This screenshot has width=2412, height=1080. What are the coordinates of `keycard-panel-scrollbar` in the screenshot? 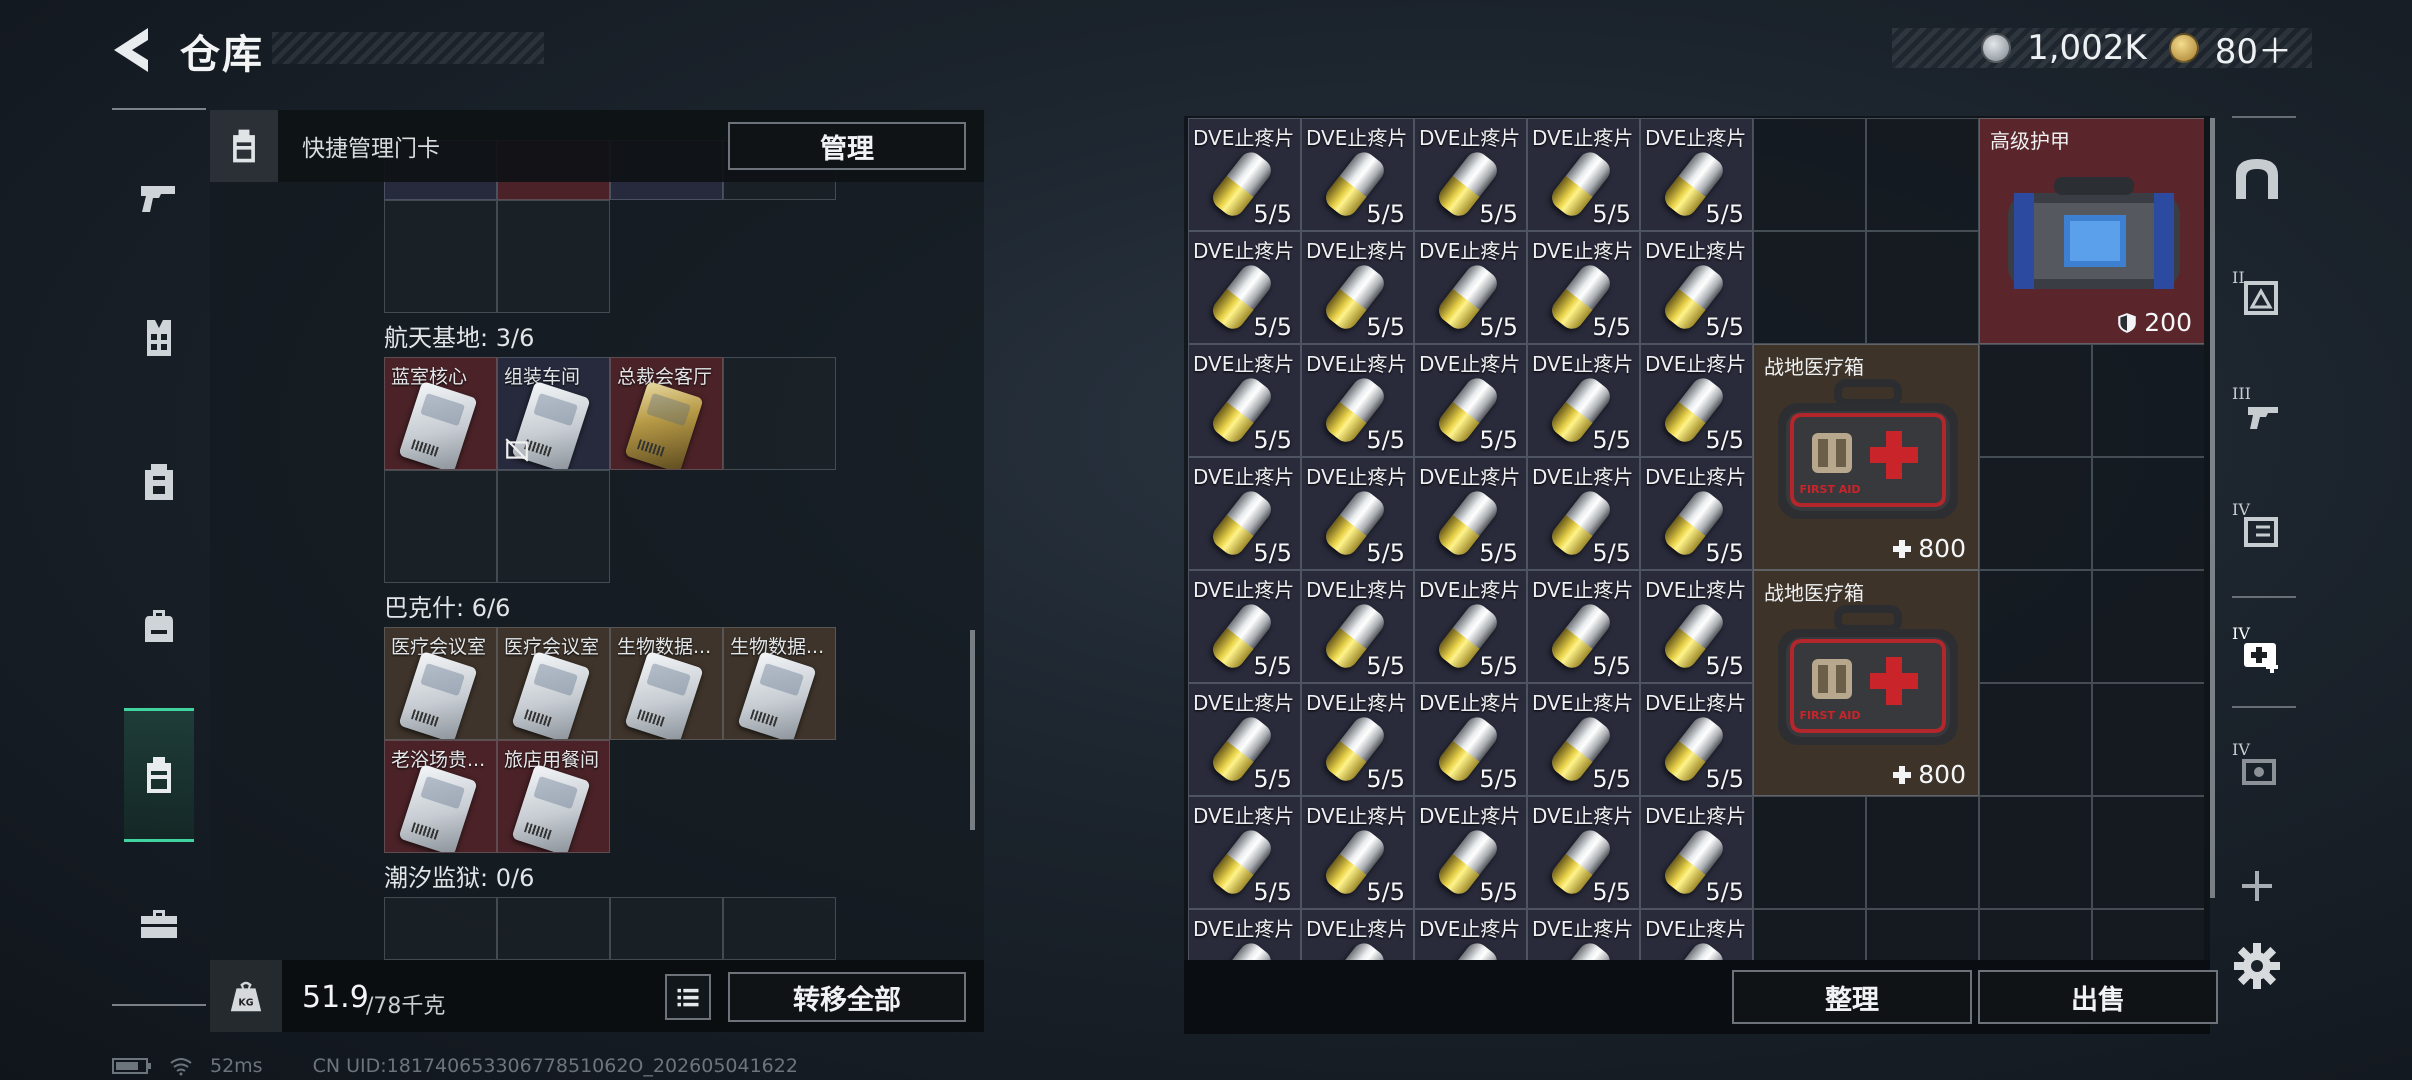 It's located at (972, 730).